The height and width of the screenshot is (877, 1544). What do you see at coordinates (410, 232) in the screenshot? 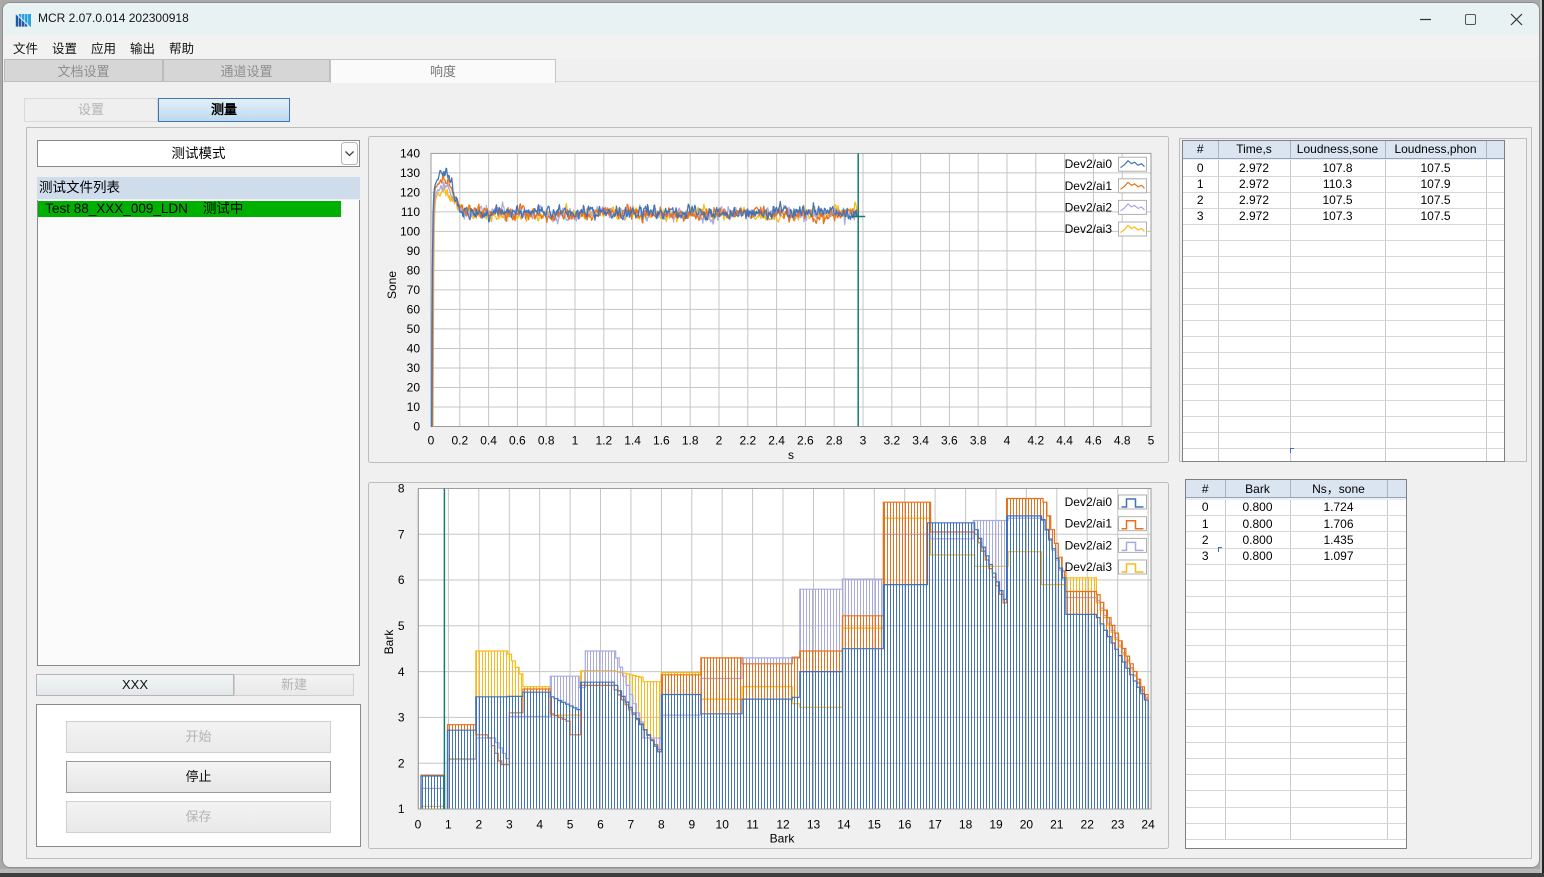
I see `svg-text: 100` at bounding box center [410, 232].